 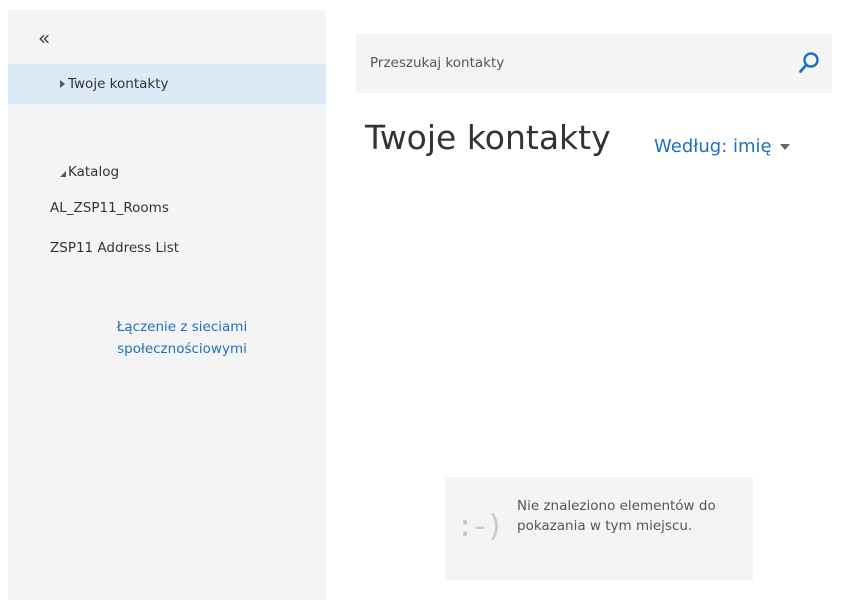 I want to click on social-networks-link: Łączenie z sieciami społecznościowymi, so click(x=182, y=338).